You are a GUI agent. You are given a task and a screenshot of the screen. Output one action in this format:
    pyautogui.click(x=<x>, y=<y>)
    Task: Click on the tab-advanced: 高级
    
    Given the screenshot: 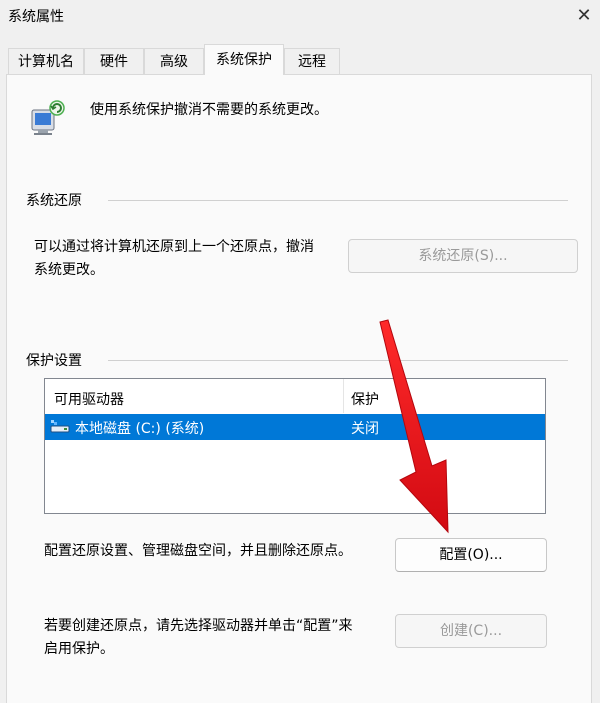 What is the action you would take?
    pyautogui.click(x=174, y=61)
    